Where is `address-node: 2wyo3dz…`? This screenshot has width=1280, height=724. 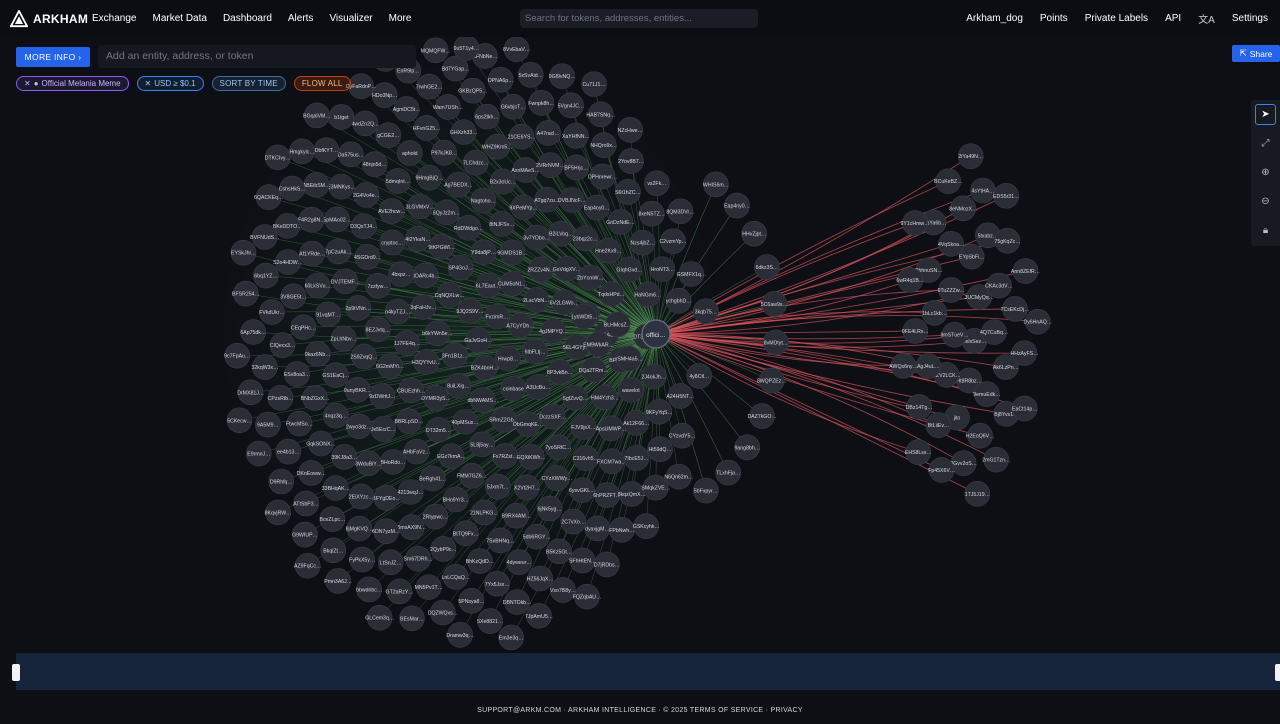 address-node: 2wyo3dz… is located at coordinates (359, 426).